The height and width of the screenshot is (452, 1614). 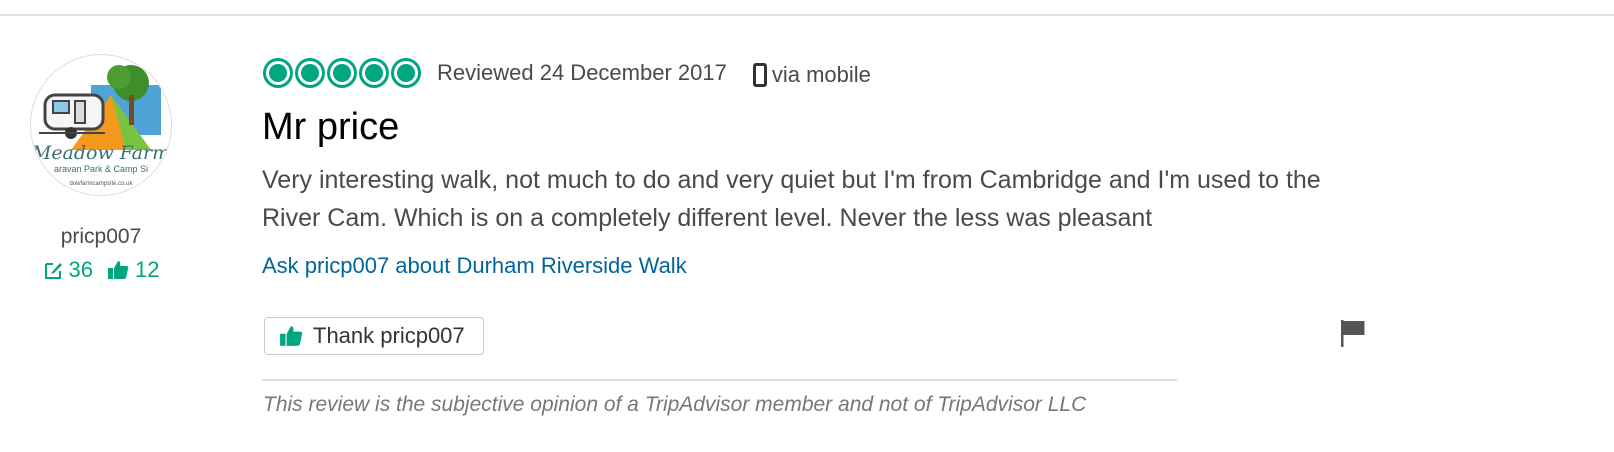 I want to click on helpful-votes-count: 12, so click(x=147, y=269).